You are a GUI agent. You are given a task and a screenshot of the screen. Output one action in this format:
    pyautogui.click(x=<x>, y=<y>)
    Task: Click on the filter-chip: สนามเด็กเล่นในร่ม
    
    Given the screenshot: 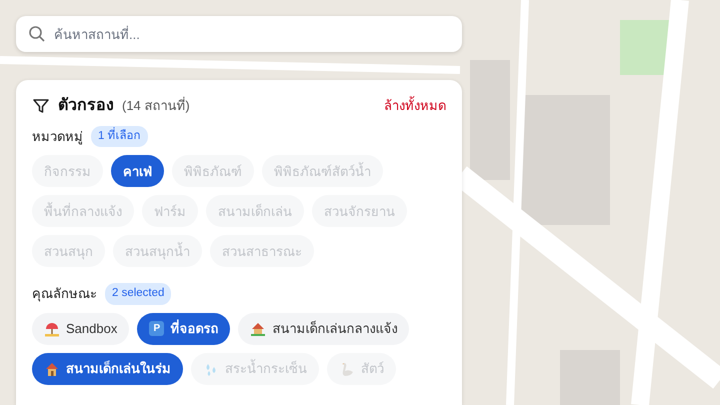 What is the action you would take?
    pyautogui.click(x=107, y=368)
    